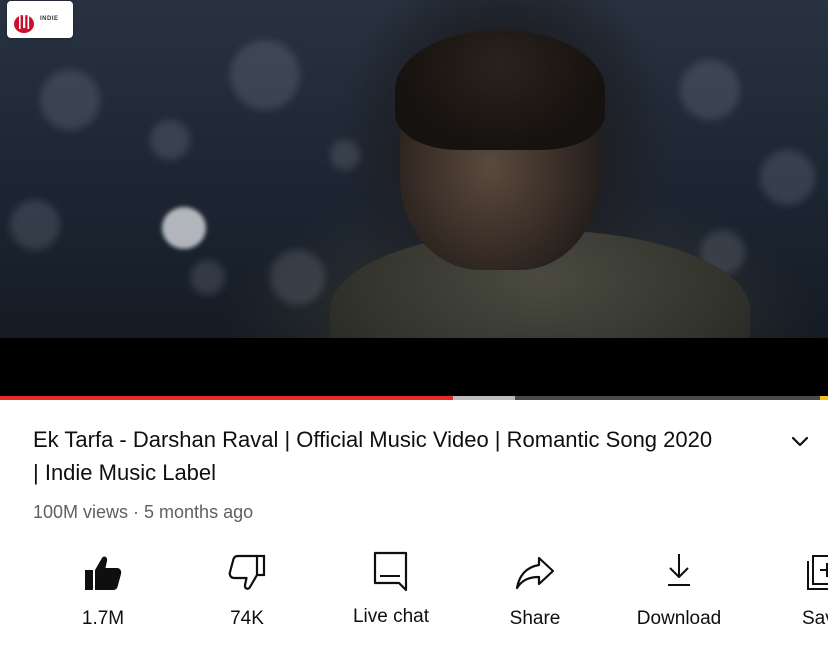  Describe the element at coordinates (535, 596) in the screenshot. I see `share-button: Share` at that location.